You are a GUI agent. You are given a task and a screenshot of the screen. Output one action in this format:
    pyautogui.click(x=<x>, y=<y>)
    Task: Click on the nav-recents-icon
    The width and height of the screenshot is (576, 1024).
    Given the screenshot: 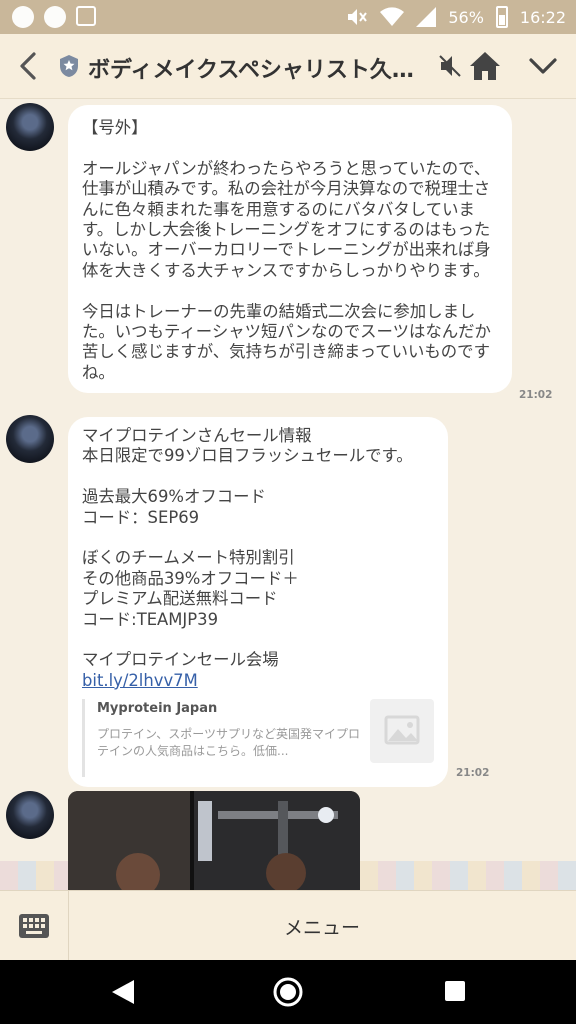 What is the action you would take?
    pyautogui.click(x=455, y=991)
    